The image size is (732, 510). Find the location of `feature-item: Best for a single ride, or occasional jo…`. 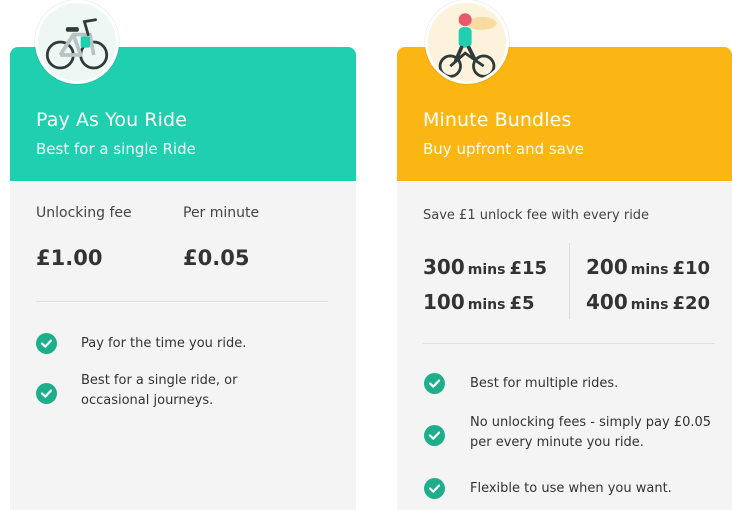

feature-item: Best for a single ride, or occasional jo… is located at coordinates (159, 390).